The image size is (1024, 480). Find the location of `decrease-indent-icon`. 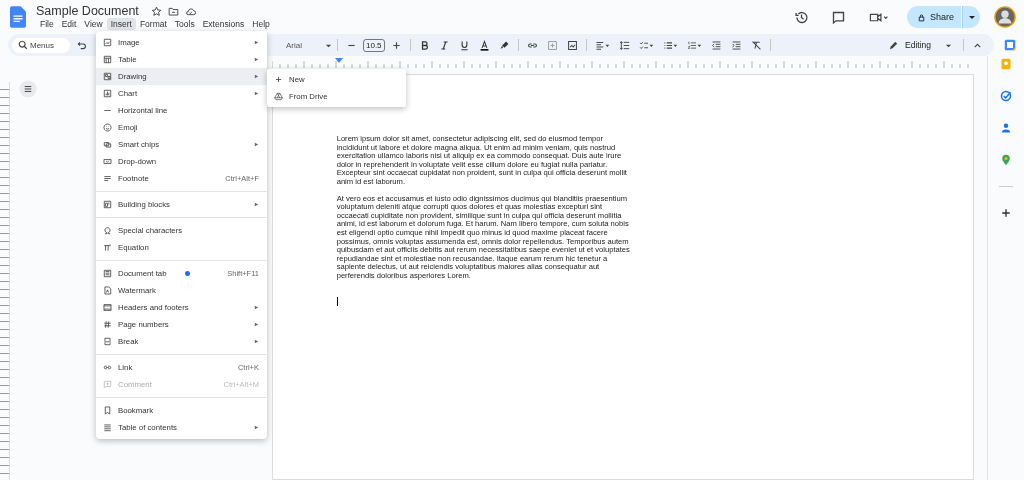

decrease-indent-icon is located at coordinates (716, 45).